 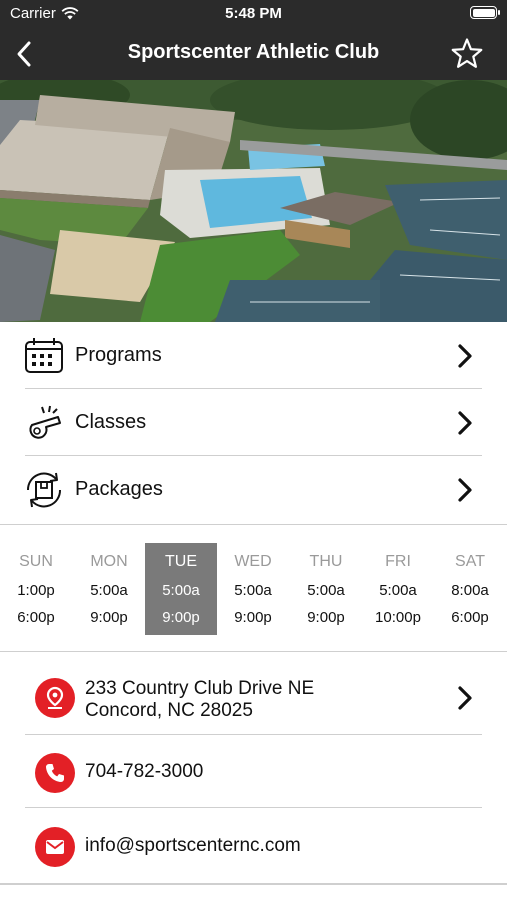 I want to click on divider, so click(x=253, y=884).